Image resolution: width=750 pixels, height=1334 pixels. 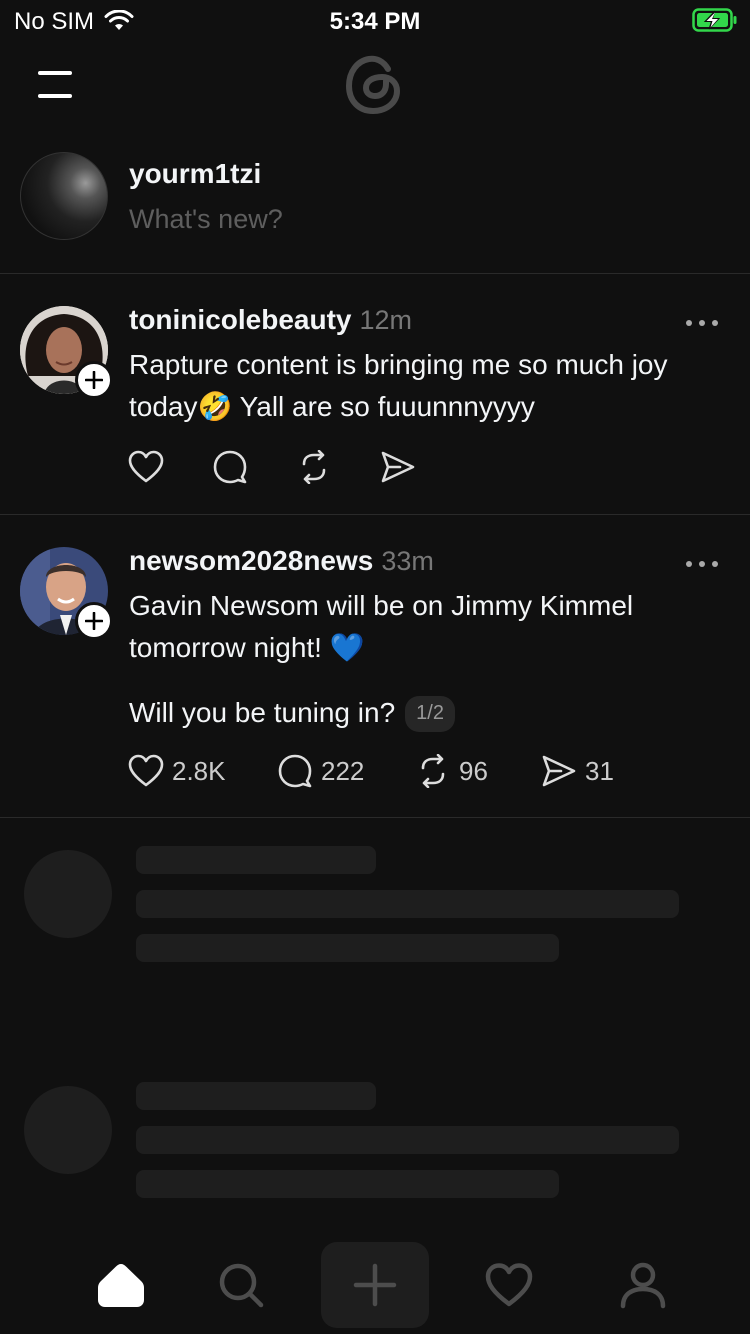 I want to click on carousel-page-indicator: 1/2, so click(x=430, y=714).